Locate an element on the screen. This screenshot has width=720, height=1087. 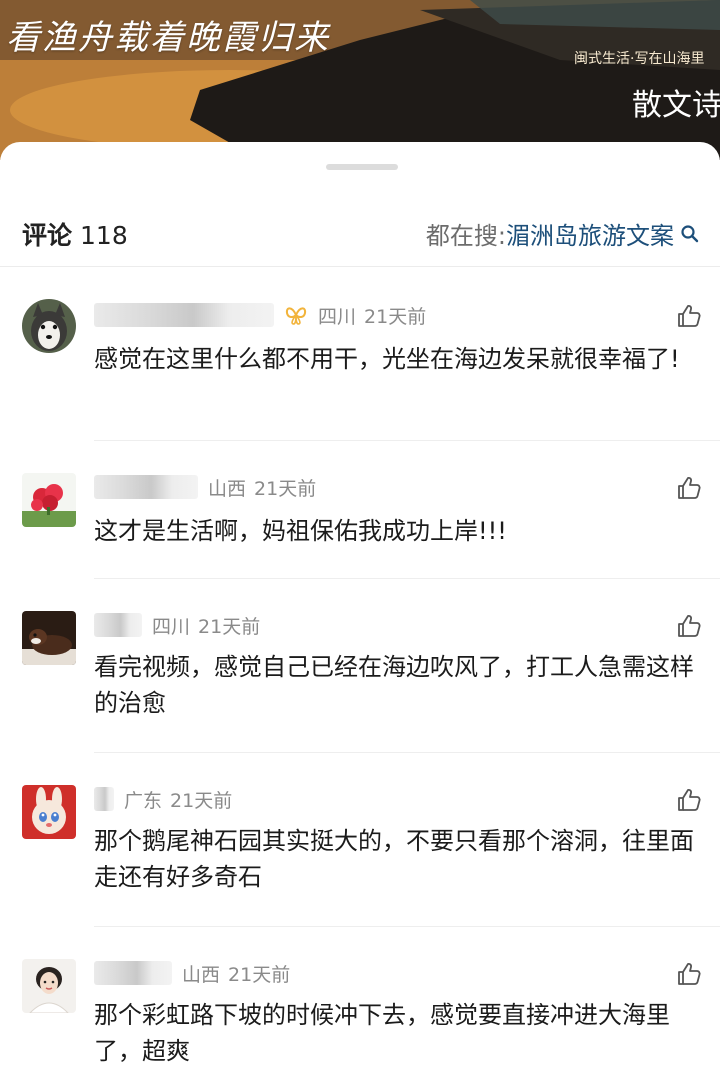
butterfly-vip-icon is located at coordinates (296, 316).